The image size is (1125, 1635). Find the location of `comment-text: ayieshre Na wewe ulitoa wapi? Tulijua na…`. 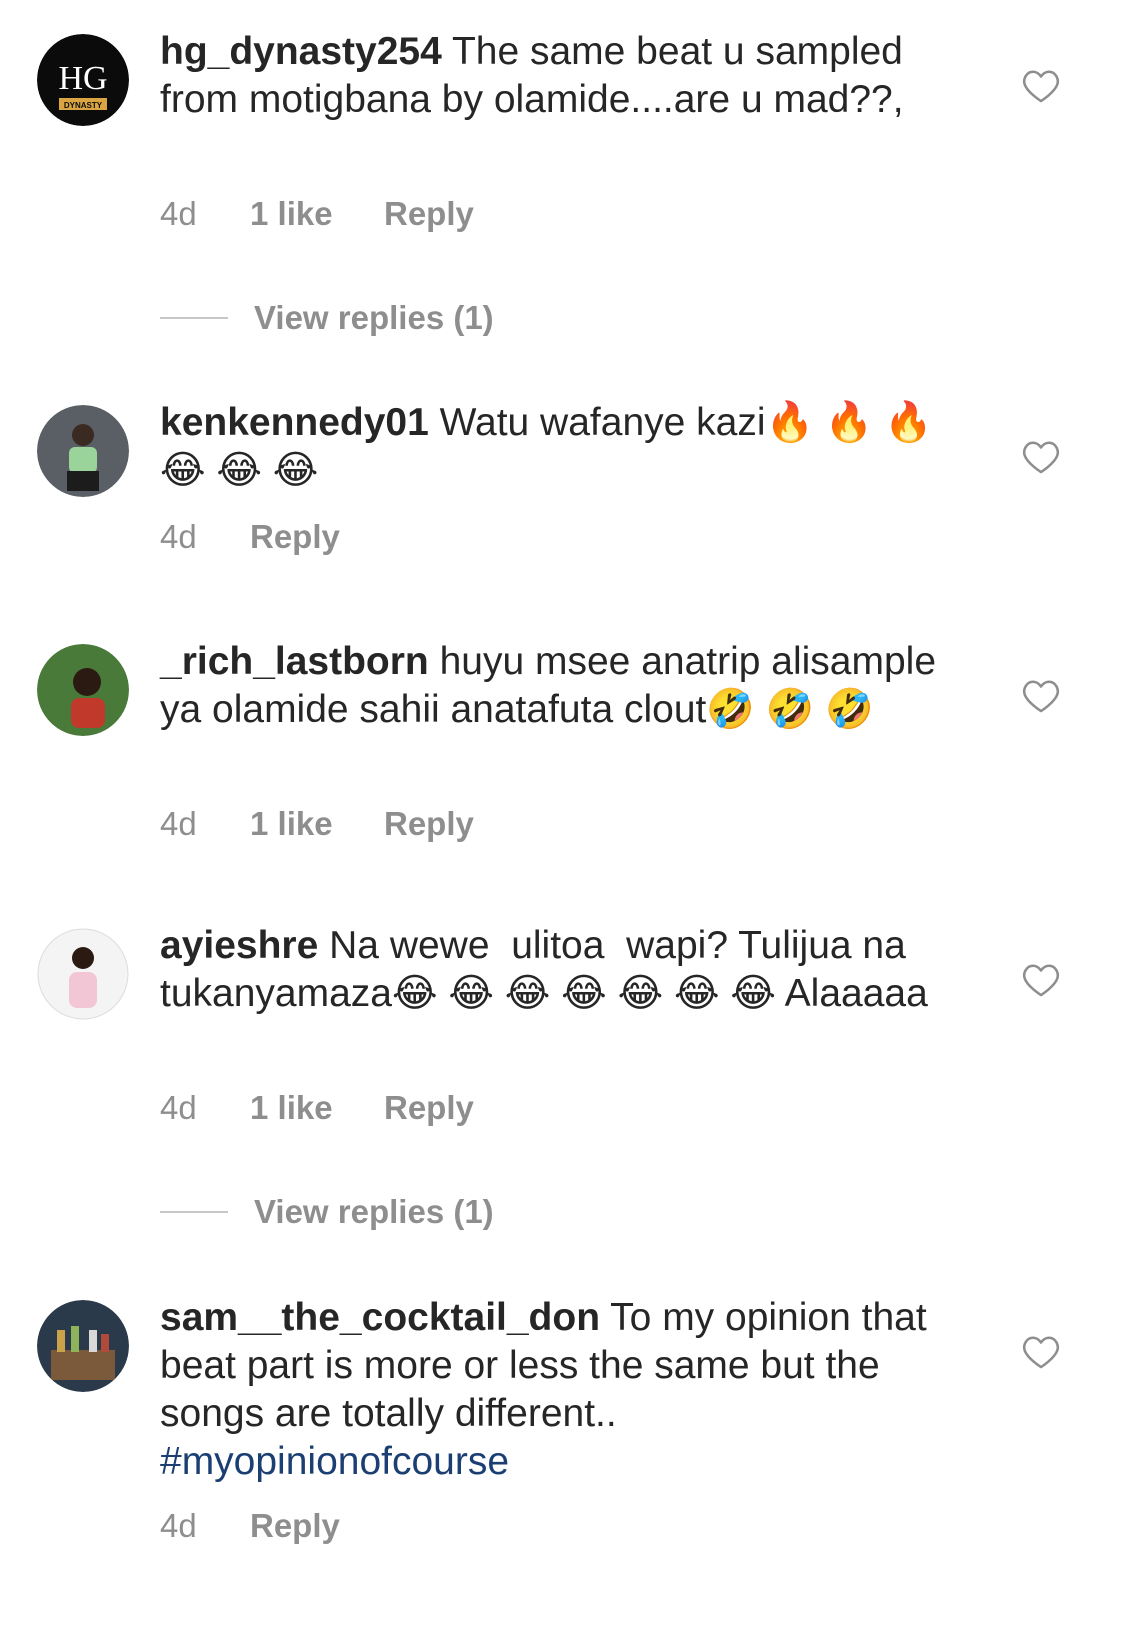

comment-text: ayieshre Na wewe ulitoa wapi? Tulijua na… is located at coordinates (550, 970).